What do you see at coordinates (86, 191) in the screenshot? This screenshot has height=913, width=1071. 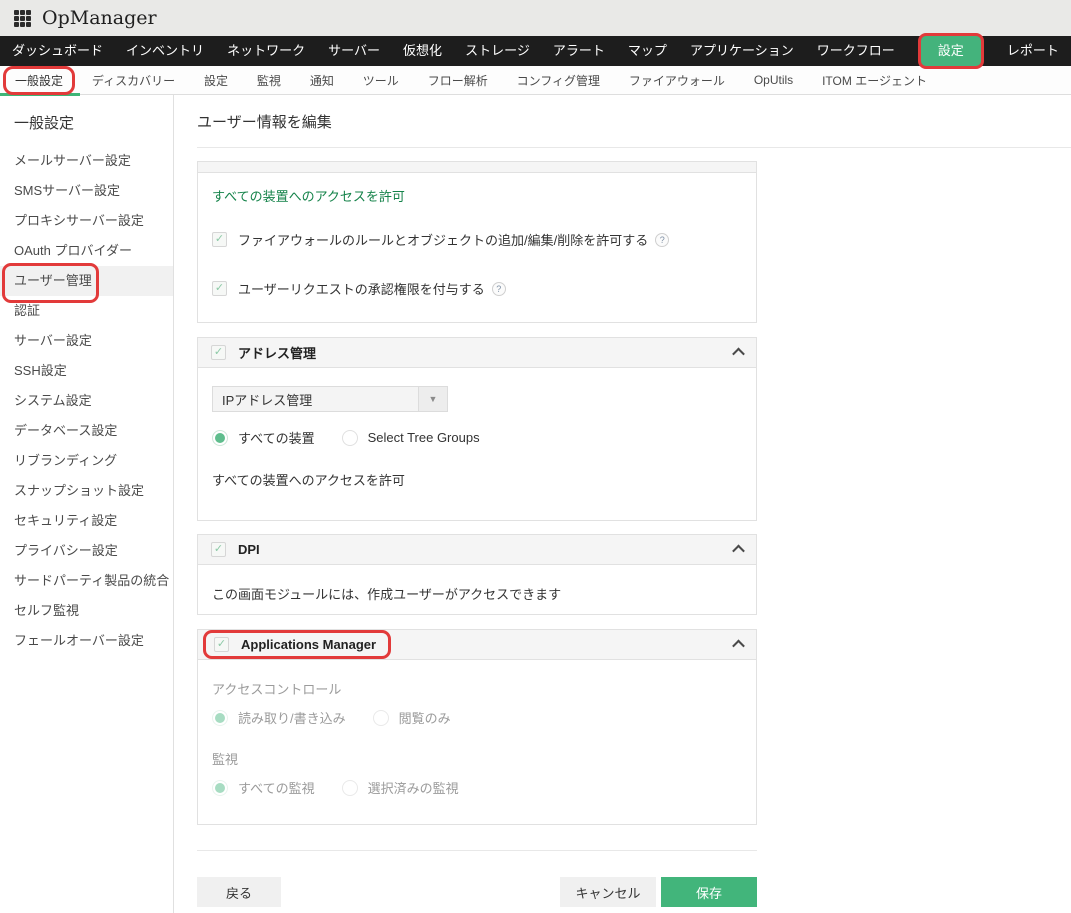 I see `sidebar-item-sms-server: SMSサーバー設定` at bounding box center [86, 191].